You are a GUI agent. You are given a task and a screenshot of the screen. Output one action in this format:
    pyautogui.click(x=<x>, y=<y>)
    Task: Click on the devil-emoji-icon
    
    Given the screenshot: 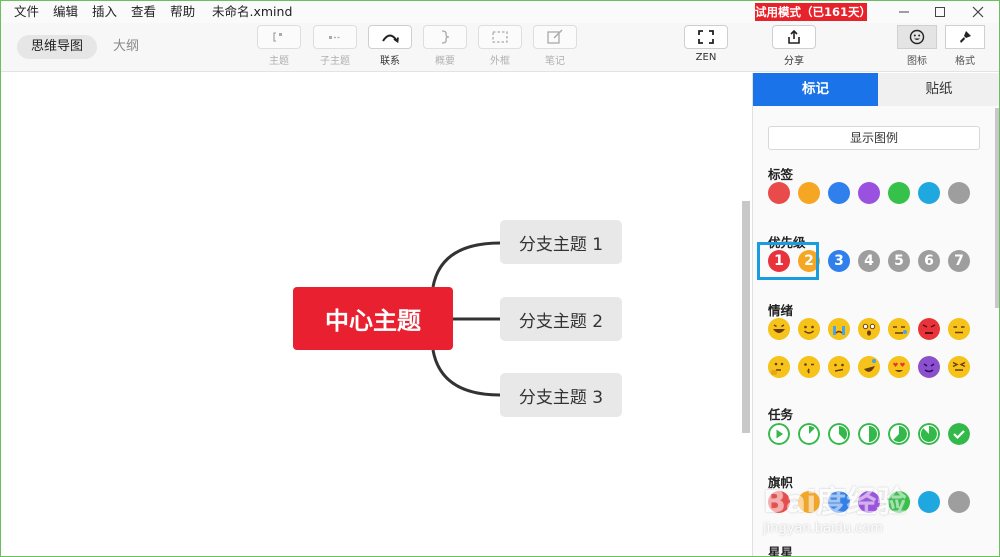 What is the action you would take?
    pyautogui.click(x=929, y=367)
    